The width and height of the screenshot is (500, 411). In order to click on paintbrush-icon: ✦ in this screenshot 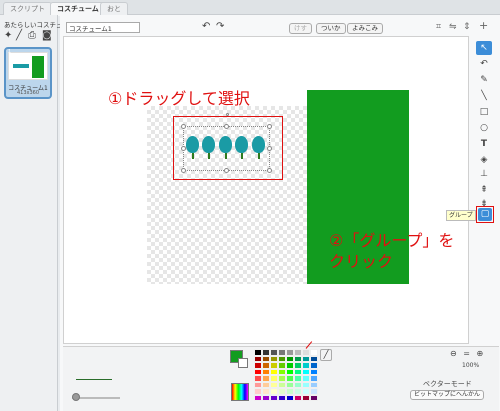, I will do `click(8, 35)`.